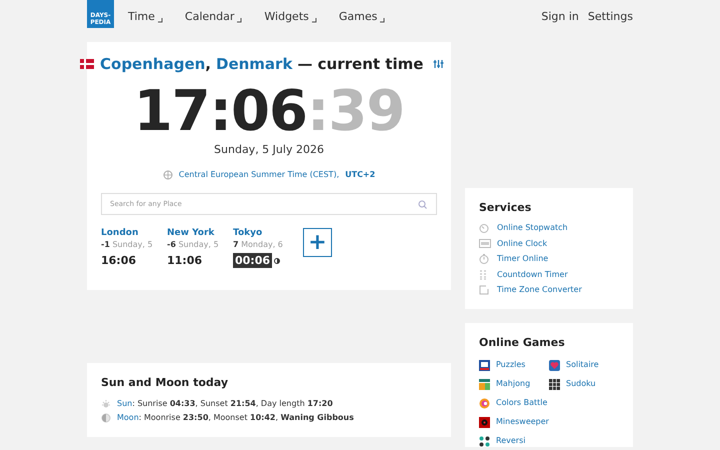  Describe the element at coordinates (213, 17) in the screenshot. I see `nav-menu: Calendar` at that location.